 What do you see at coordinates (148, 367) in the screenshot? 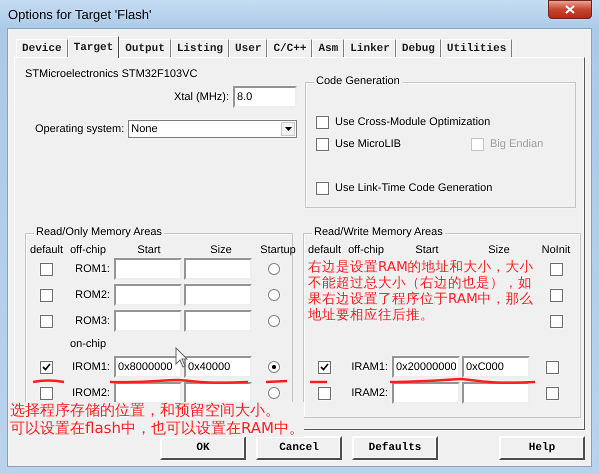
I see `start-field: 0x8000000` at bounding box center [148, 367].